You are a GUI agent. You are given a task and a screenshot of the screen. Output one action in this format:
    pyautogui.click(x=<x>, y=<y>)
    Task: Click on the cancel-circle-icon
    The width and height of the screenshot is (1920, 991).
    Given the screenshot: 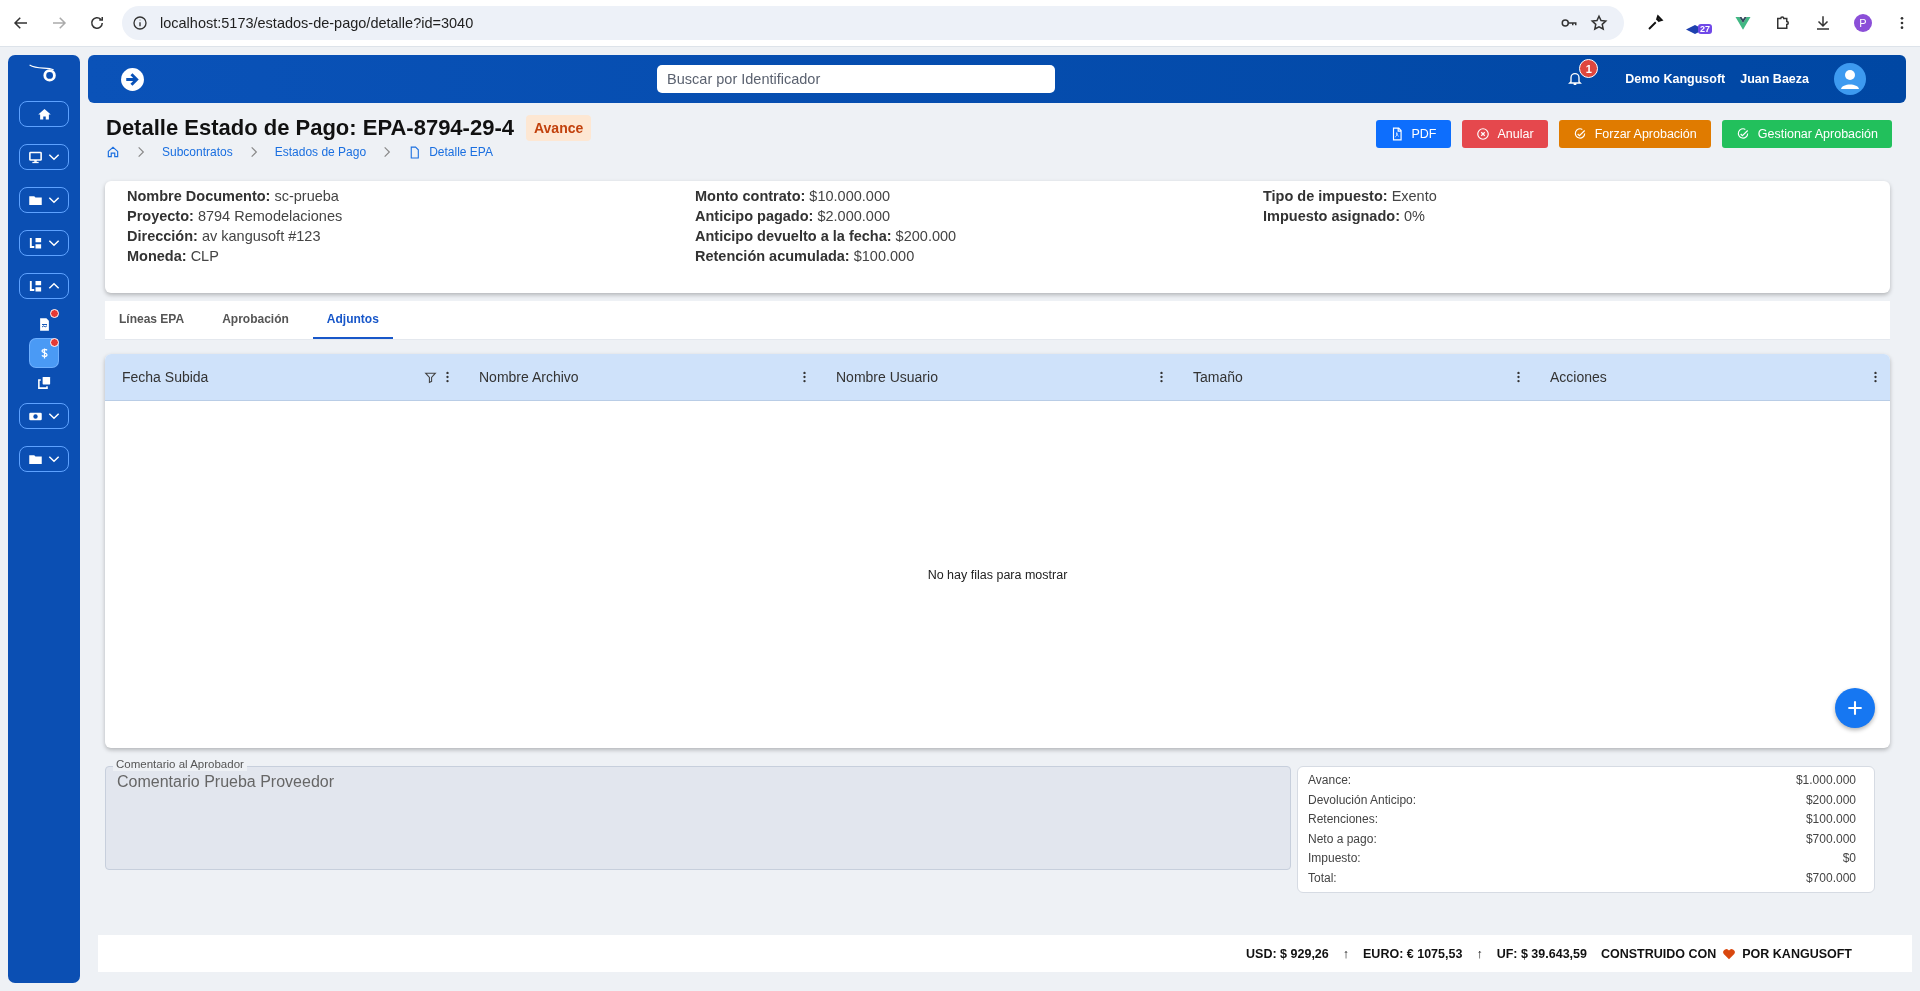 What is the action you would take?
    pyautogui.click(x=1482, y=134)
    